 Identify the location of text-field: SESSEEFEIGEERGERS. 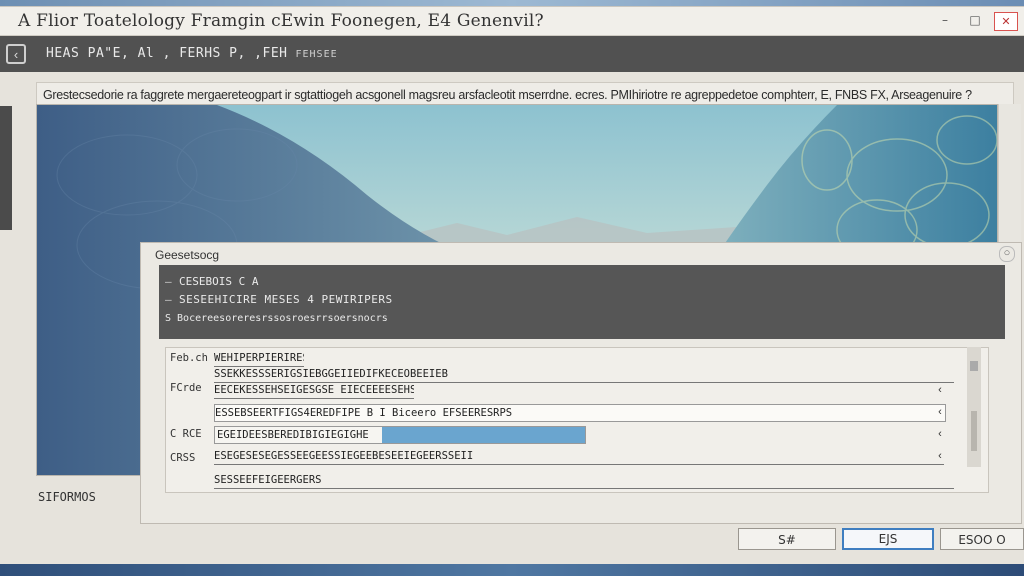
(584, 480).